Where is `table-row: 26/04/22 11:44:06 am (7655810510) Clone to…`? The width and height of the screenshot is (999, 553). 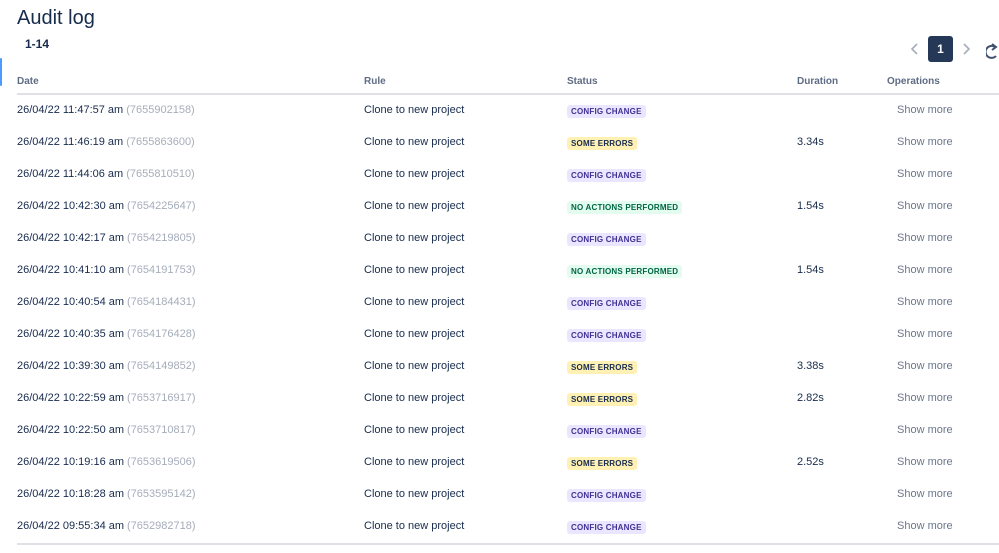
table-row: 26/04/22 11:44:06 am (7655810510) Clone to… is located at coordinates (508, 175).